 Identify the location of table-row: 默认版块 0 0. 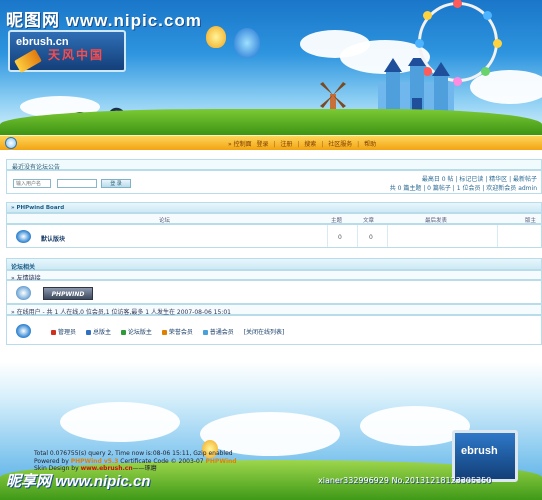
(274, 236).